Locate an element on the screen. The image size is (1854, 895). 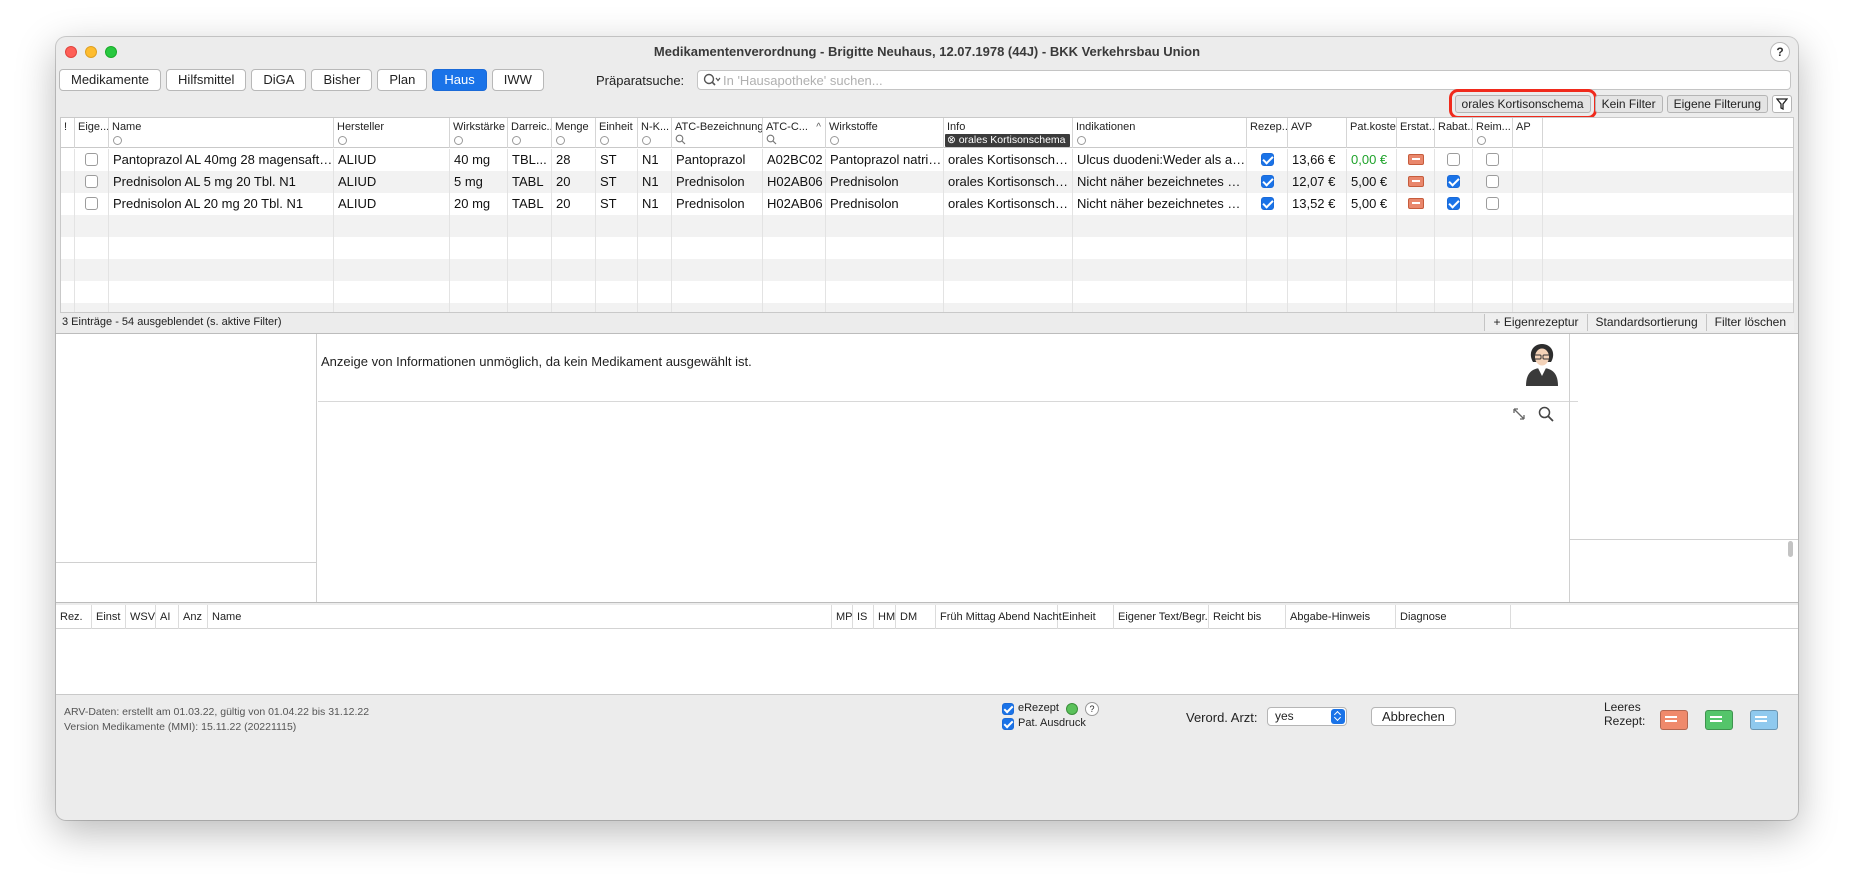
prescription-column-header: Einheit is located at coordinates (1086, 617).